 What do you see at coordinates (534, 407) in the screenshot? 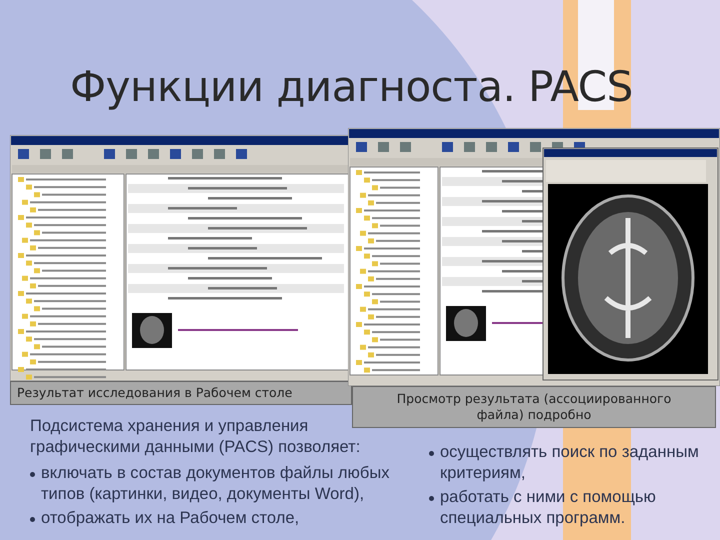
I see `screenshot-caption: Просмотр результата (ассоциированного файла) подробно` at bounding box center [534, 407].